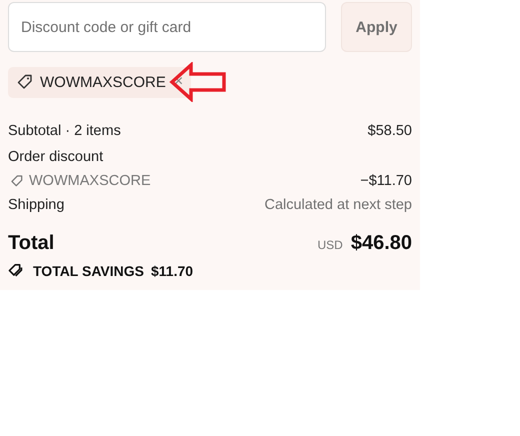 Image resolution: width=520 pixels, height=436 pixels. Describe the element at coordinates (64, 131) in the screenshot. I see `summary-label: Subtotal · 2 items` at that location.